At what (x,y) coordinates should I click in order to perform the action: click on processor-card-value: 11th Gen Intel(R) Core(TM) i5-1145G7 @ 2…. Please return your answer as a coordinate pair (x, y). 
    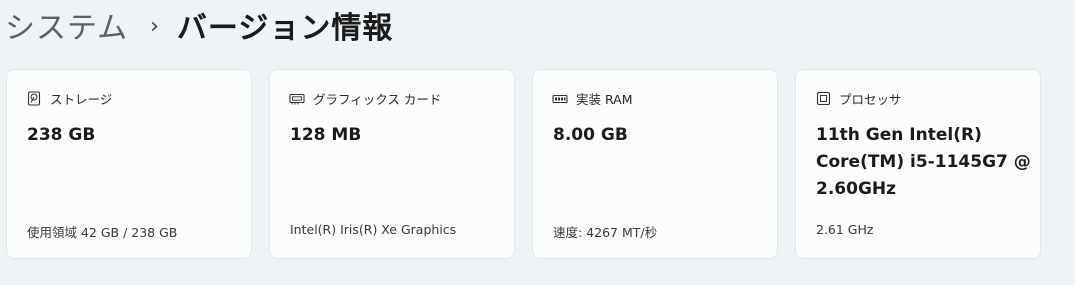
    Looking at the image, I should click on (923, 162).